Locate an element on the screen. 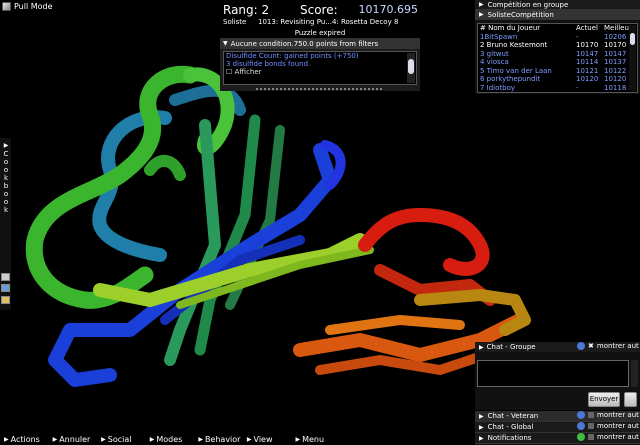 The image size is (640, 445). notifications-label: Notifications is located at coordinates (509, 438).